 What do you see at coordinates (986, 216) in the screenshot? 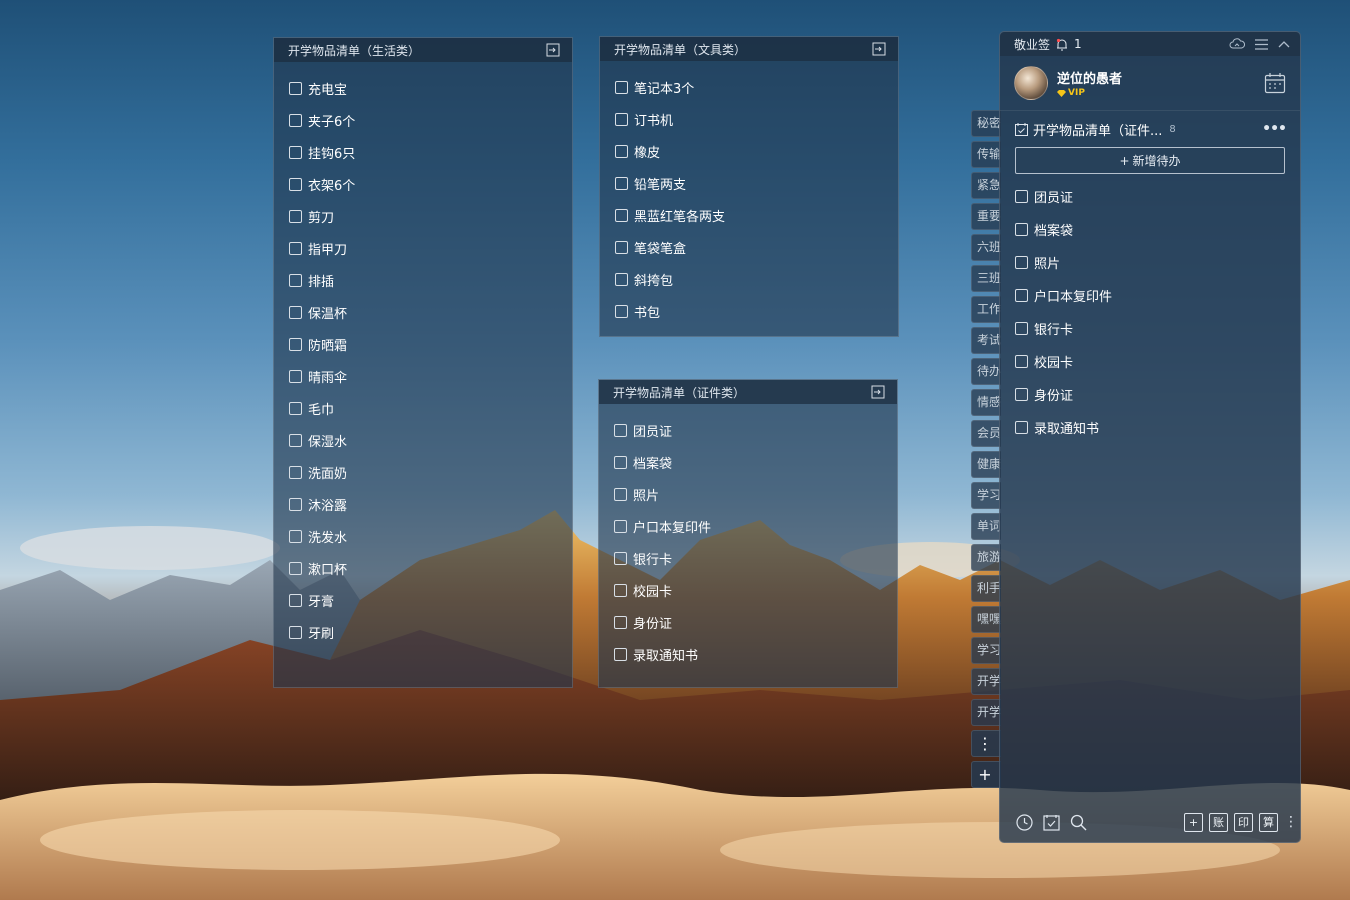
I see `category-tab: 重要` at bounding box center [986, 216].